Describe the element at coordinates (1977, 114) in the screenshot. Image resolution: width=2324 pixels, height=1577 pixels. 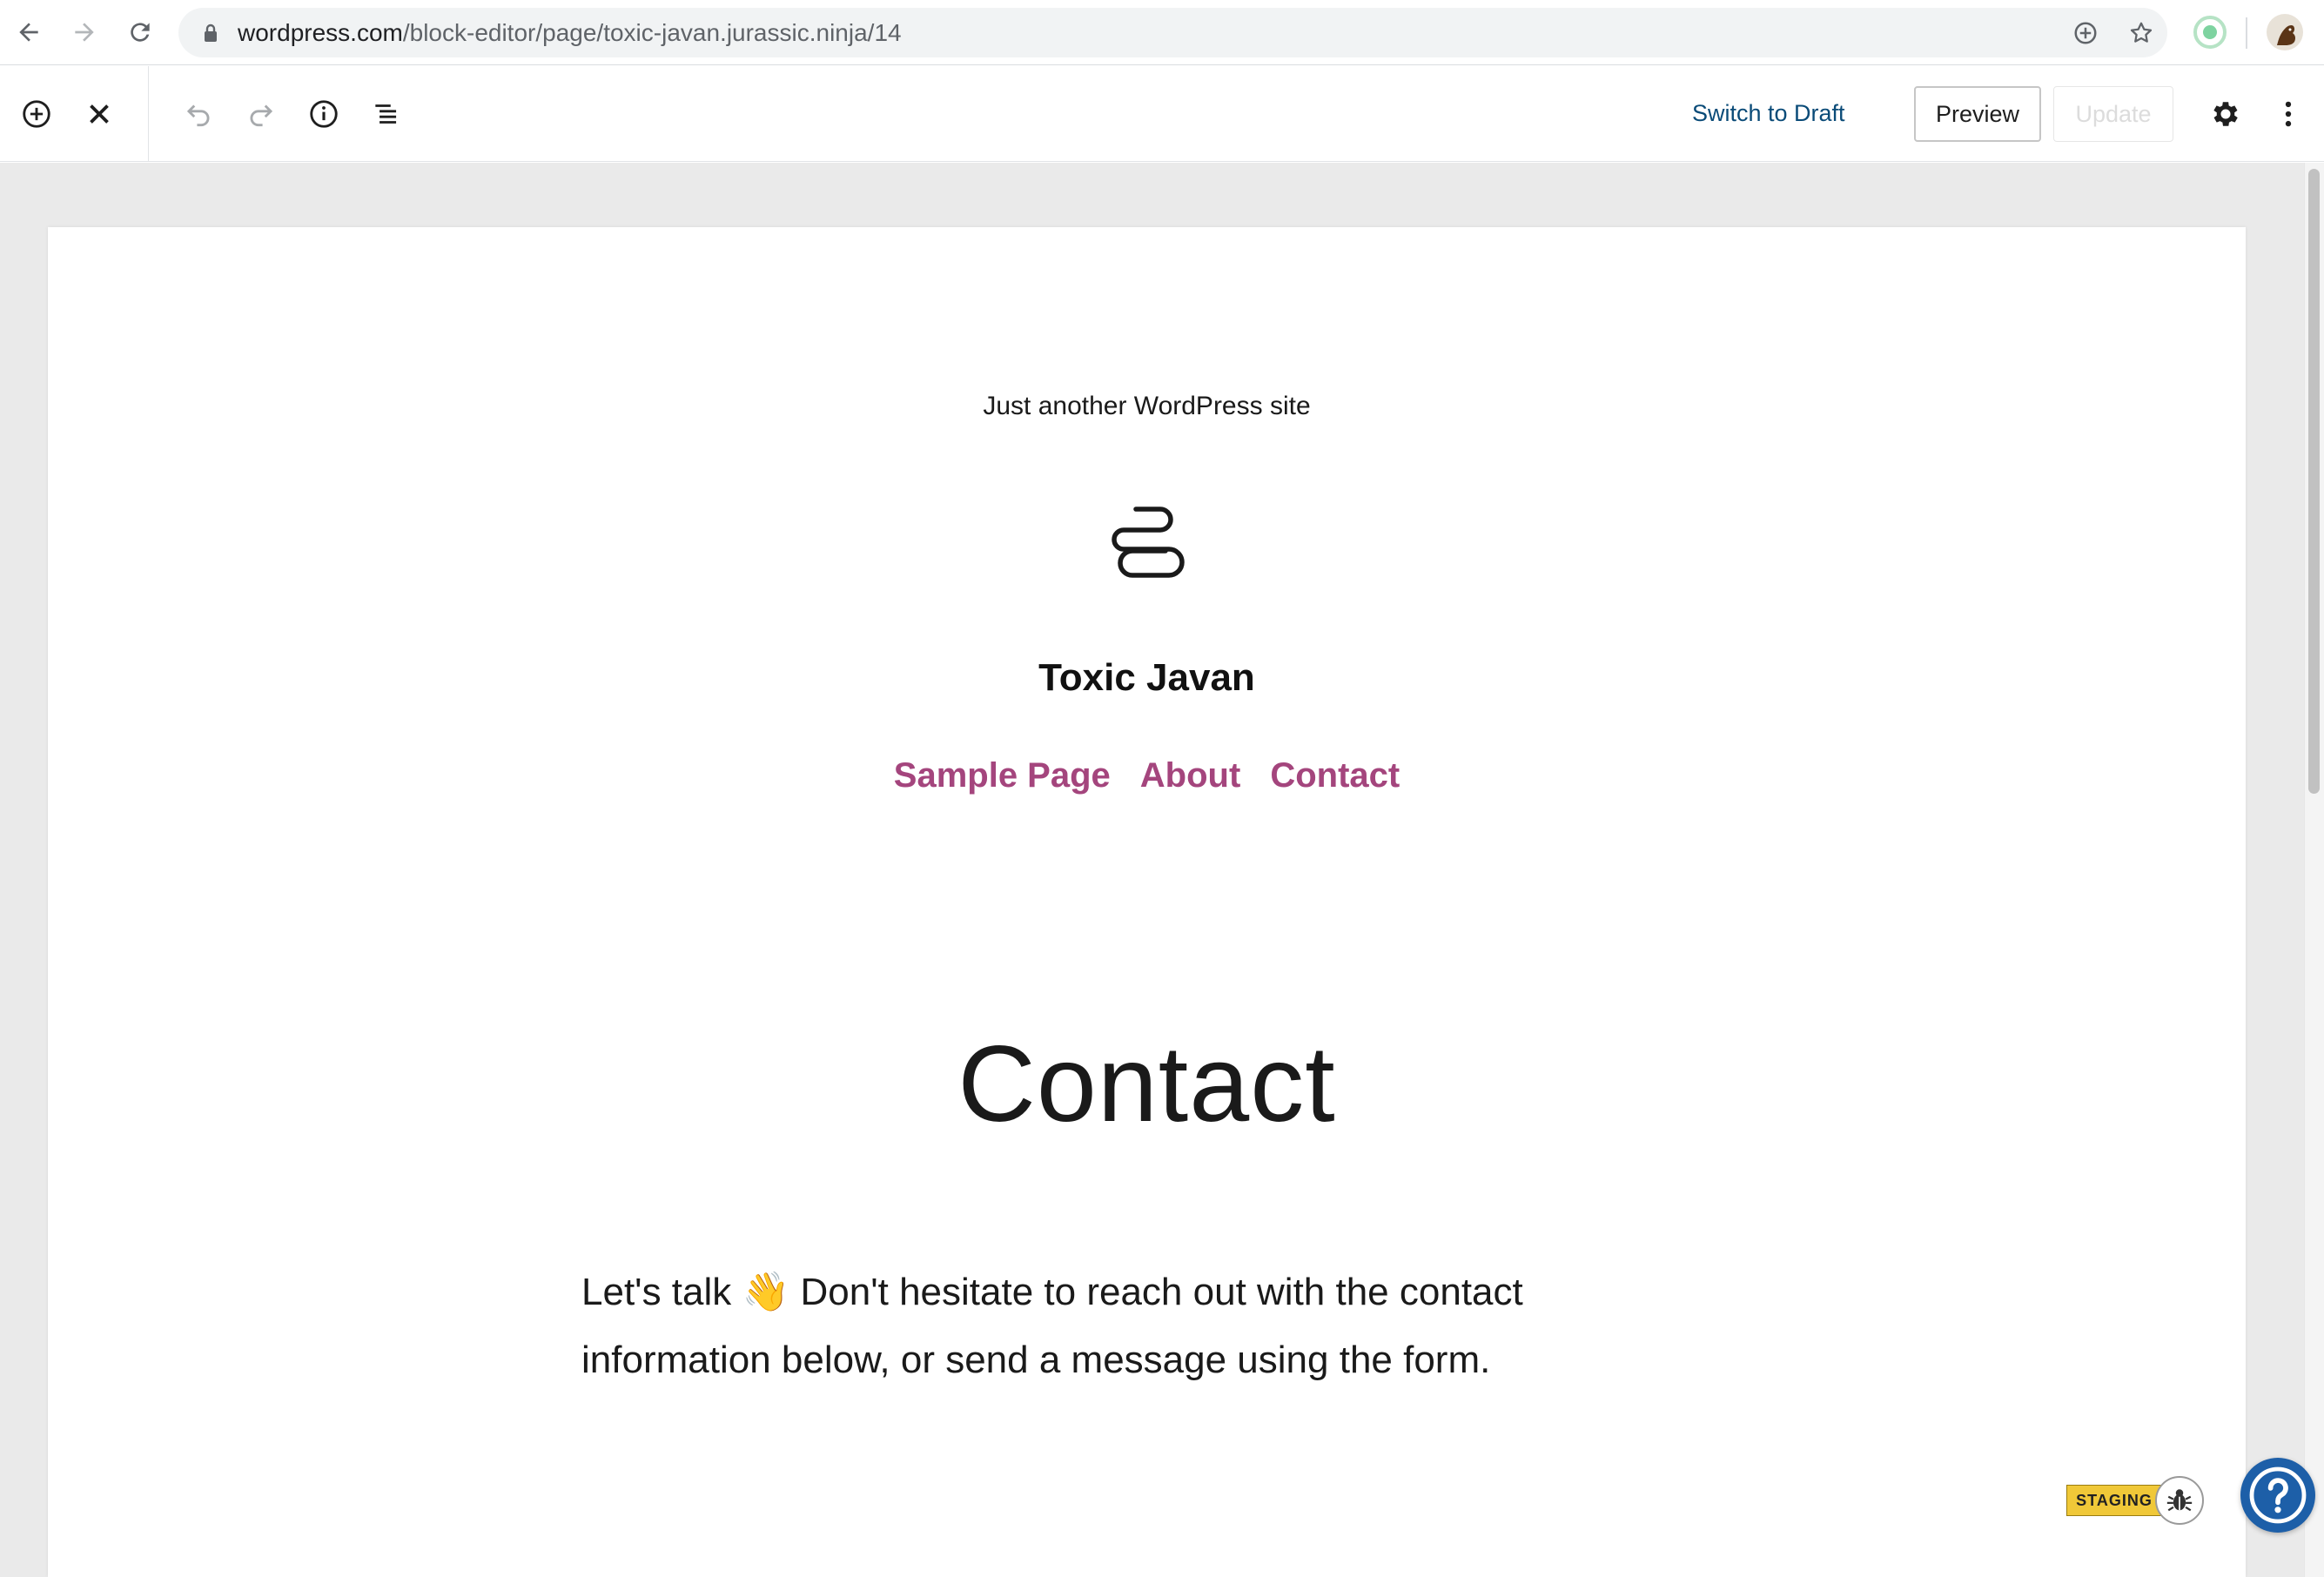
I see `preview-button: Preview` at that location.